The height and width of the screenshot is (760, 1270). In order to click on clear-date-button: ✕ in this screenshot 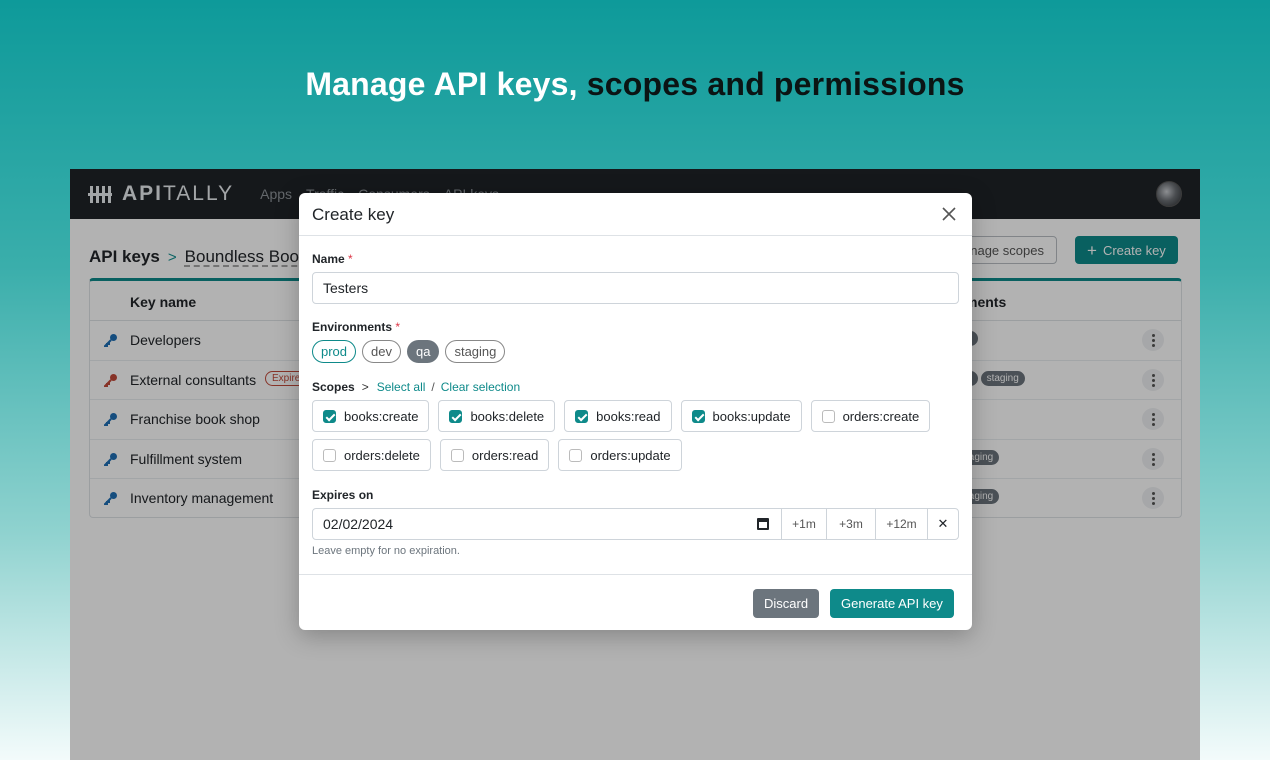, I will do `click(942, 524)`.